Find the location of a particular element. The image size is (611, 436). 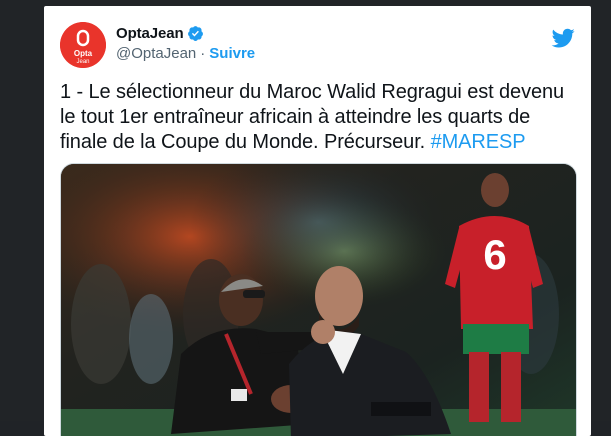

handle-line: @OptaJean · Suivre is located at coordinates (185, 53).